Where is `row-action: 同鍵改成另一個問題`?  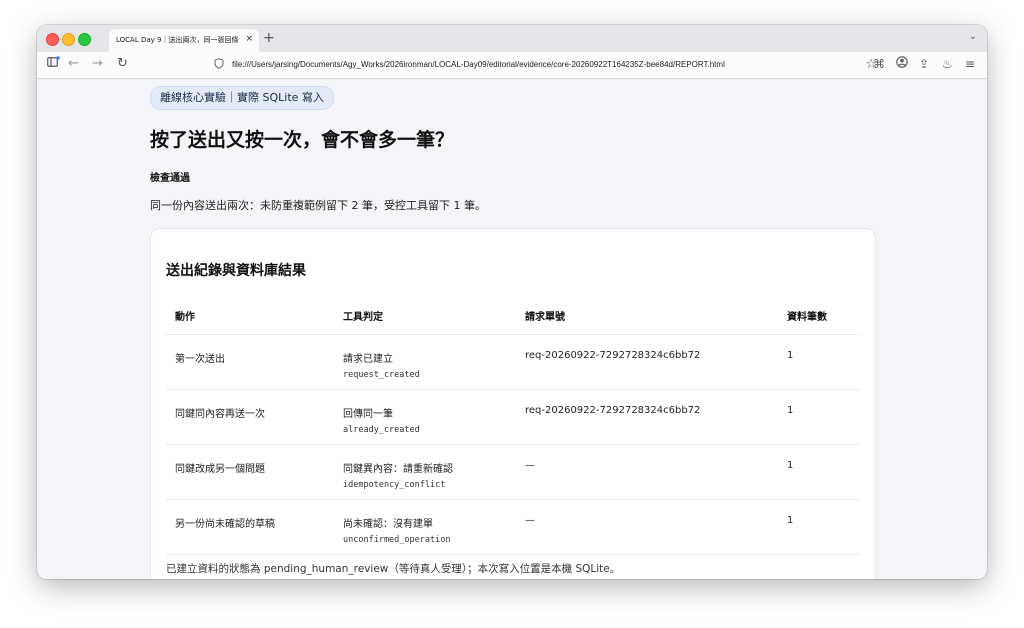 row-action: 同鍵改成另一個問題 is located at coordinates (220, 469).